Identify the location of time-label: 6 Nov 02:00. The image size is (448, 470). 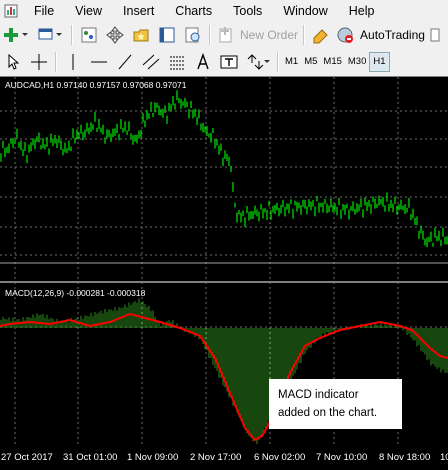
(280, 457).